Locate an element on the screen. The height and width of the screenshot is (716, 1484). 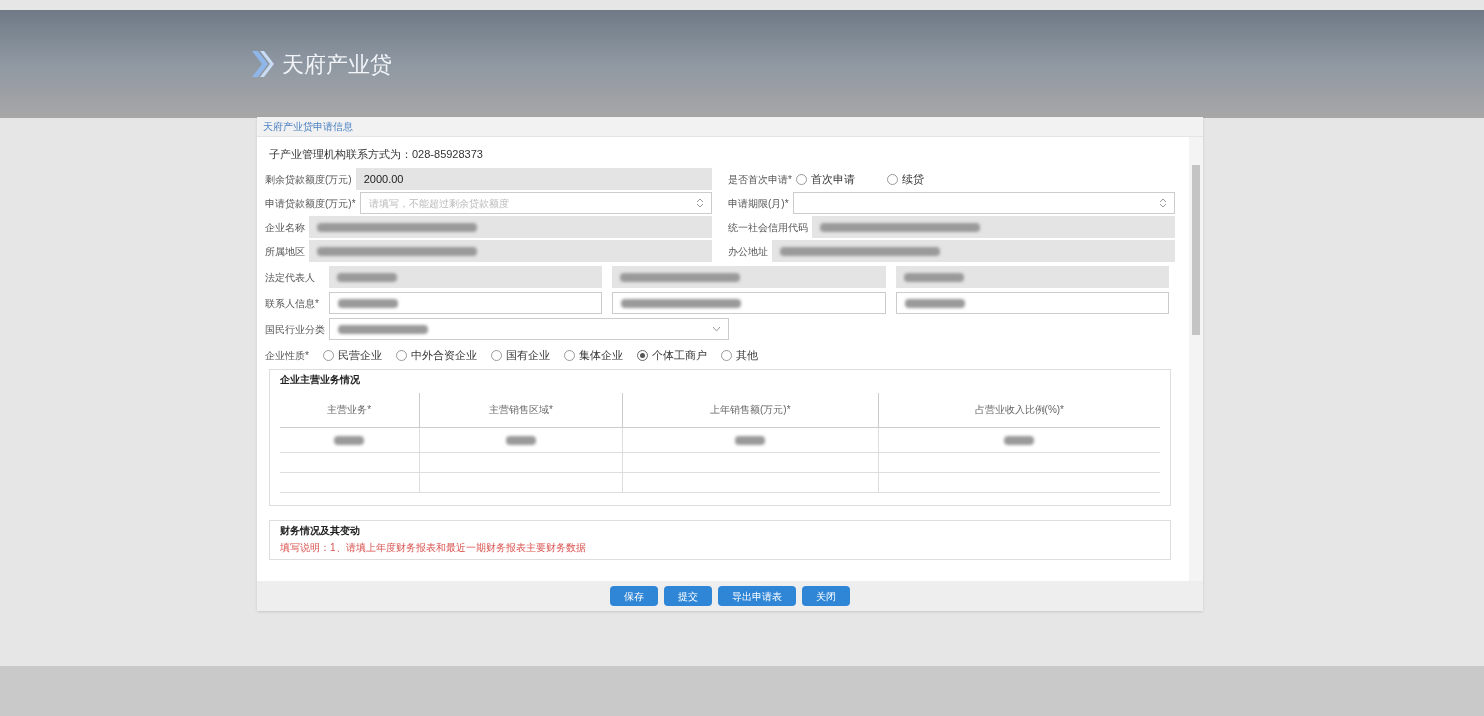
field-label: 剩余贷款额度(万元) is located at coordinates (308, 179).